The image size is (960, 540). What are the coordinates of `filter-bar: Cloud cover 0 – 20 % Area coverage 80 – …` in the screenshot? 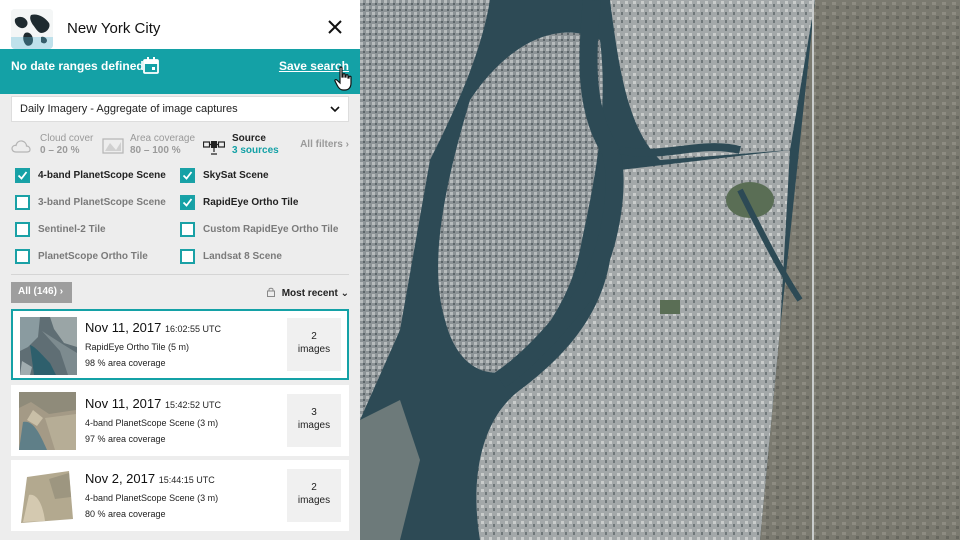 It's located at (180, 146).